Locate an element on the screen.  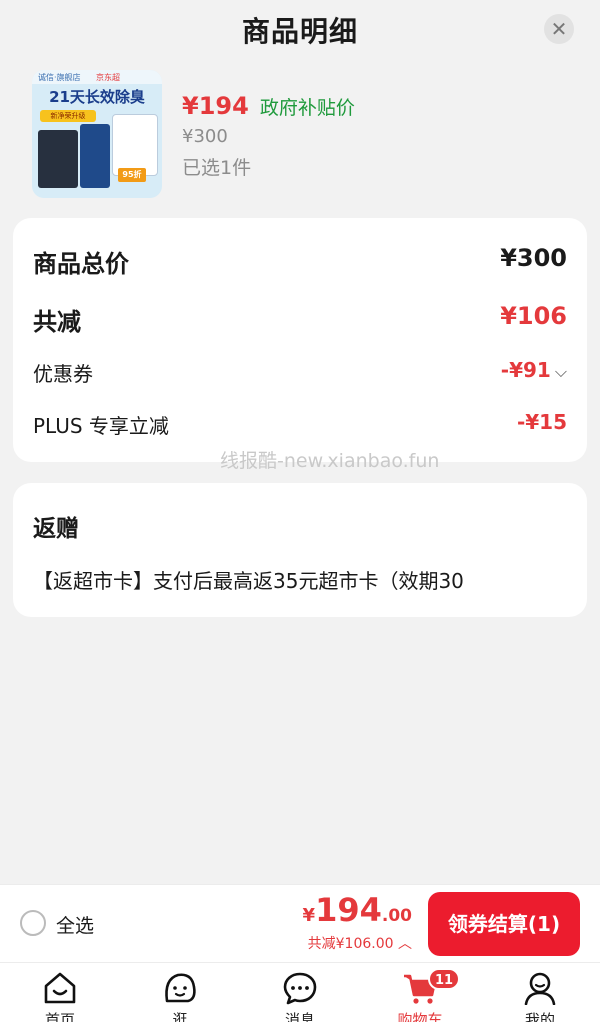
bottom-tab-bar: 首页 逛 消息 11 购物车 我的 is located at coordinates (300, 992).